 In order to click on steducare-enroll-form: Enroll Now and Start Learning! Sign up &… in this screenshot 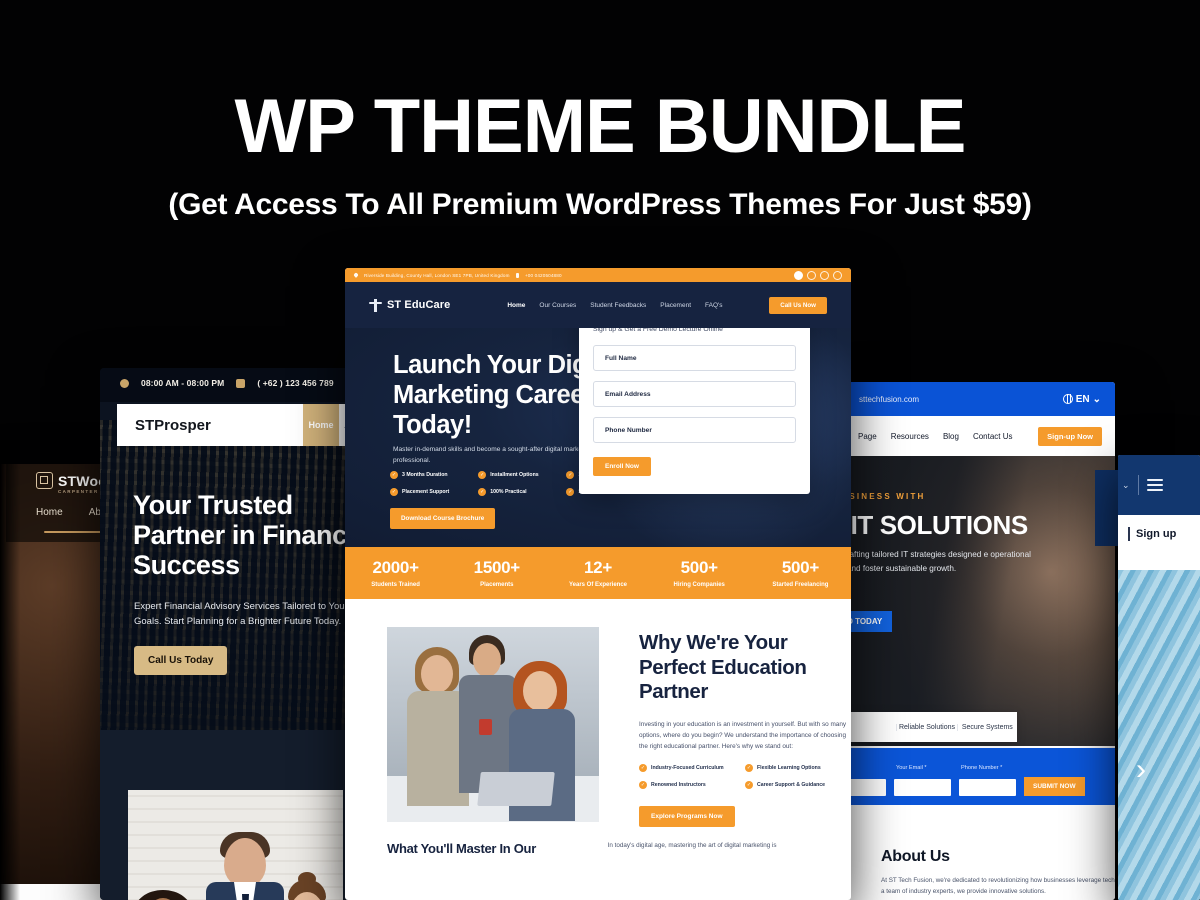, I will do `click(694, 411)`.